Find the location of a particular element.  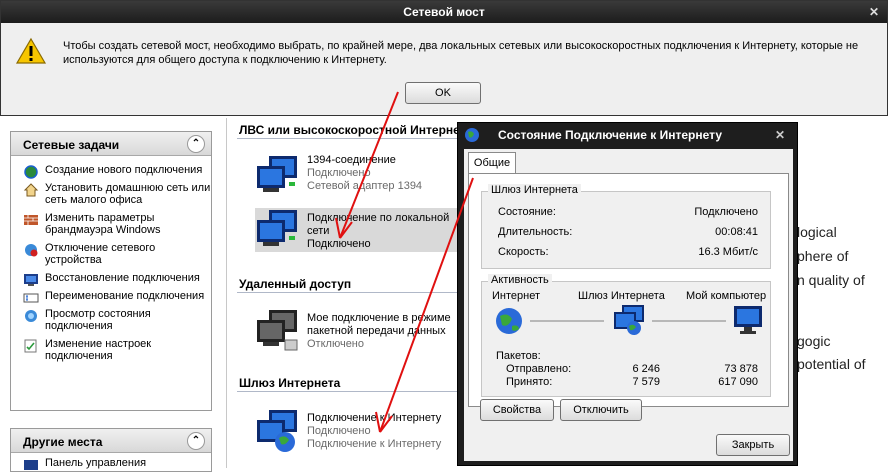

status-dialog-titlebar: Состояние Подключение к Интернету ✕ is located at coordinates (627, 135).